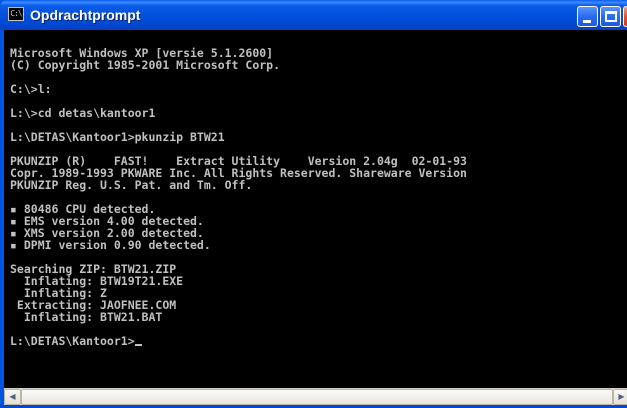  I want to click on console-line: C:\>l:, so click(31, 89).